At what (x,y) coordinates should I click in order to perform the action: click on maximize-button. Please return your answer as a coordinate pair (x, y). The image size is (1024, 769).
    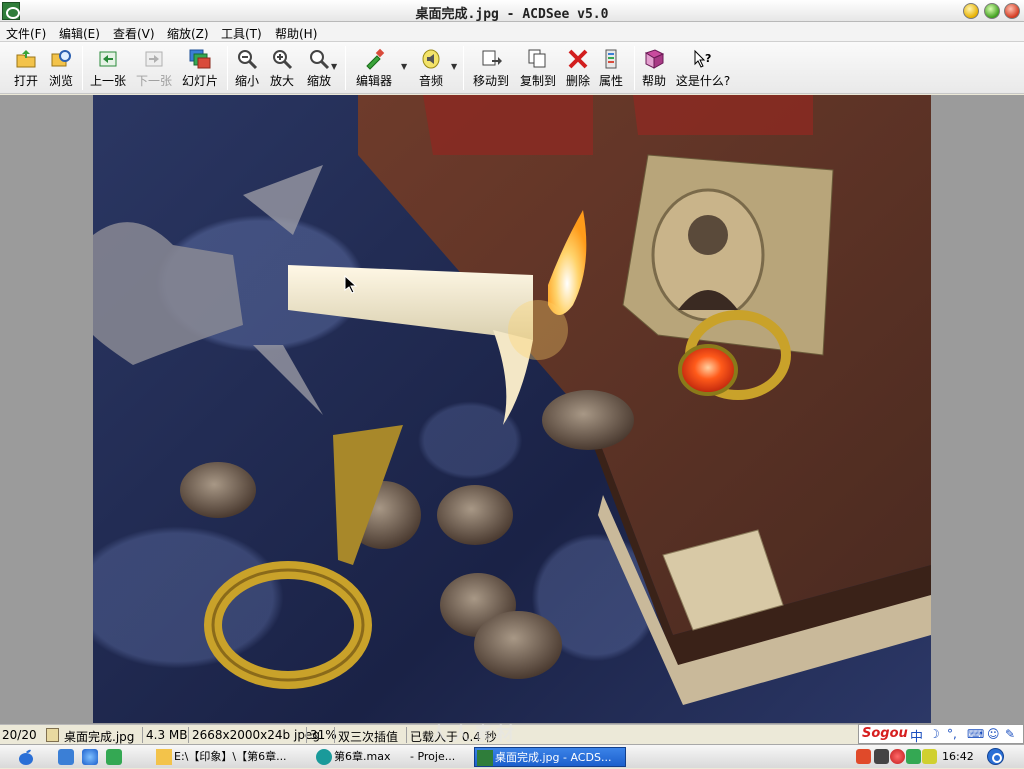
    Looking at the image, I should click on (992, 11).